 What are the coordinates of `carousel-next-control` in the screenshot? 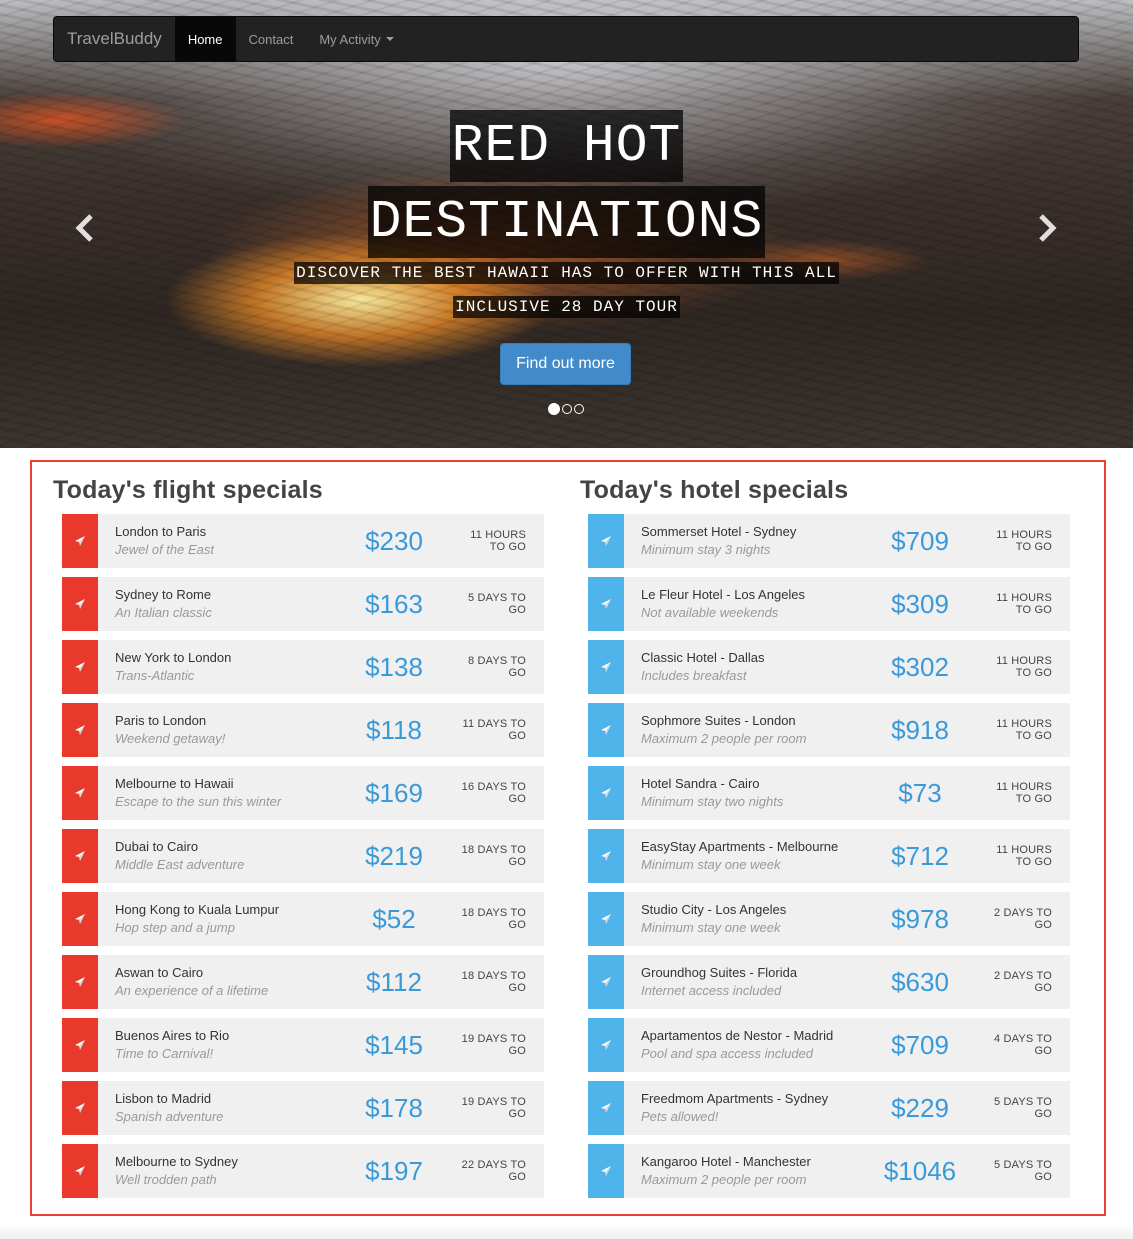 It's located at (1047, 228).